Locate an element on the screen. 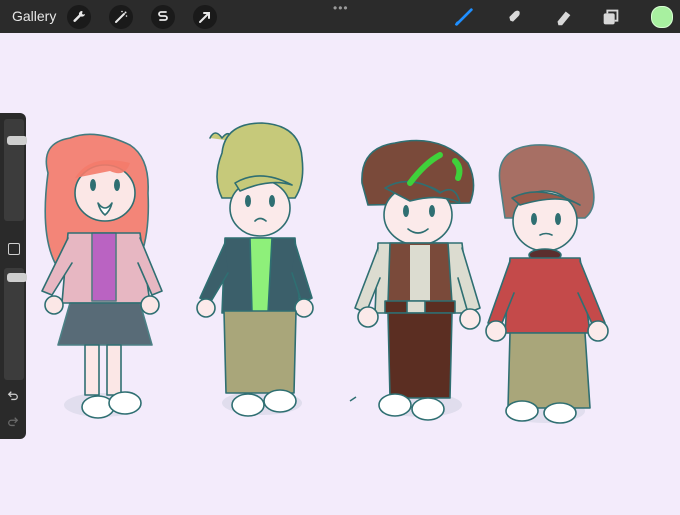  selection-icon is located at coordinates (163, 17).